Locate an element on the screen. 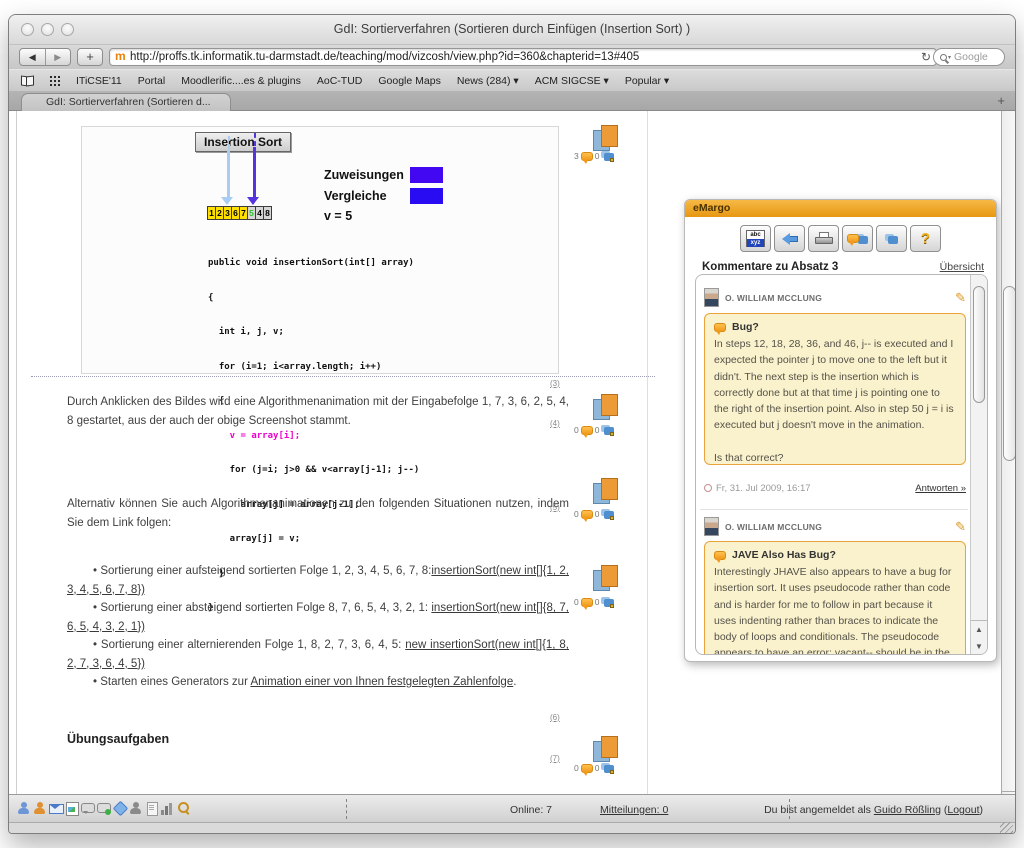 The image size is (1024, 848). paragraph-5-marker: (5) is located at coordinates (555, 507).